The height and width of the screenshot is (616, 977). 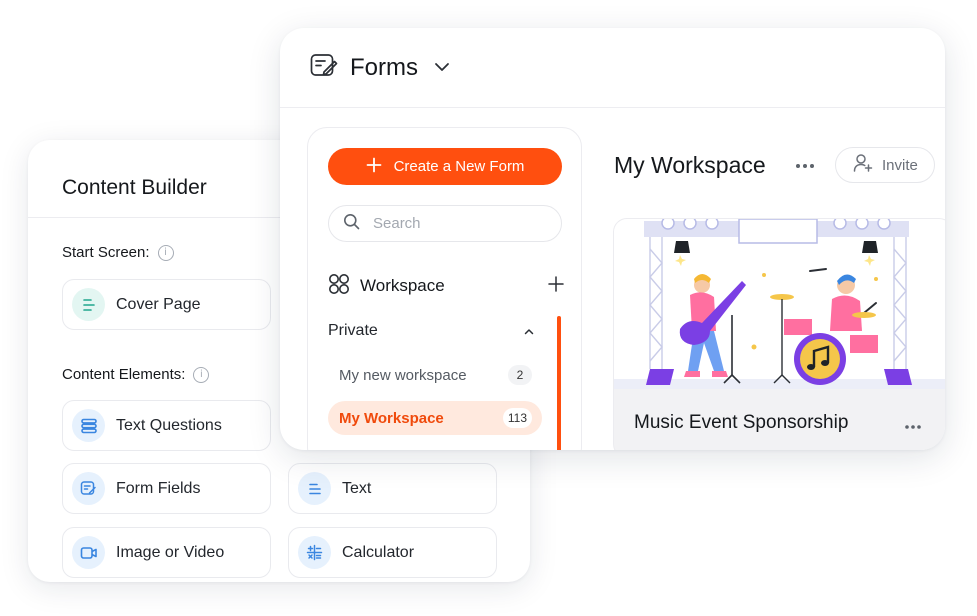 I want to click on workspace-count-badge: 2, so click(x=520, y=375).